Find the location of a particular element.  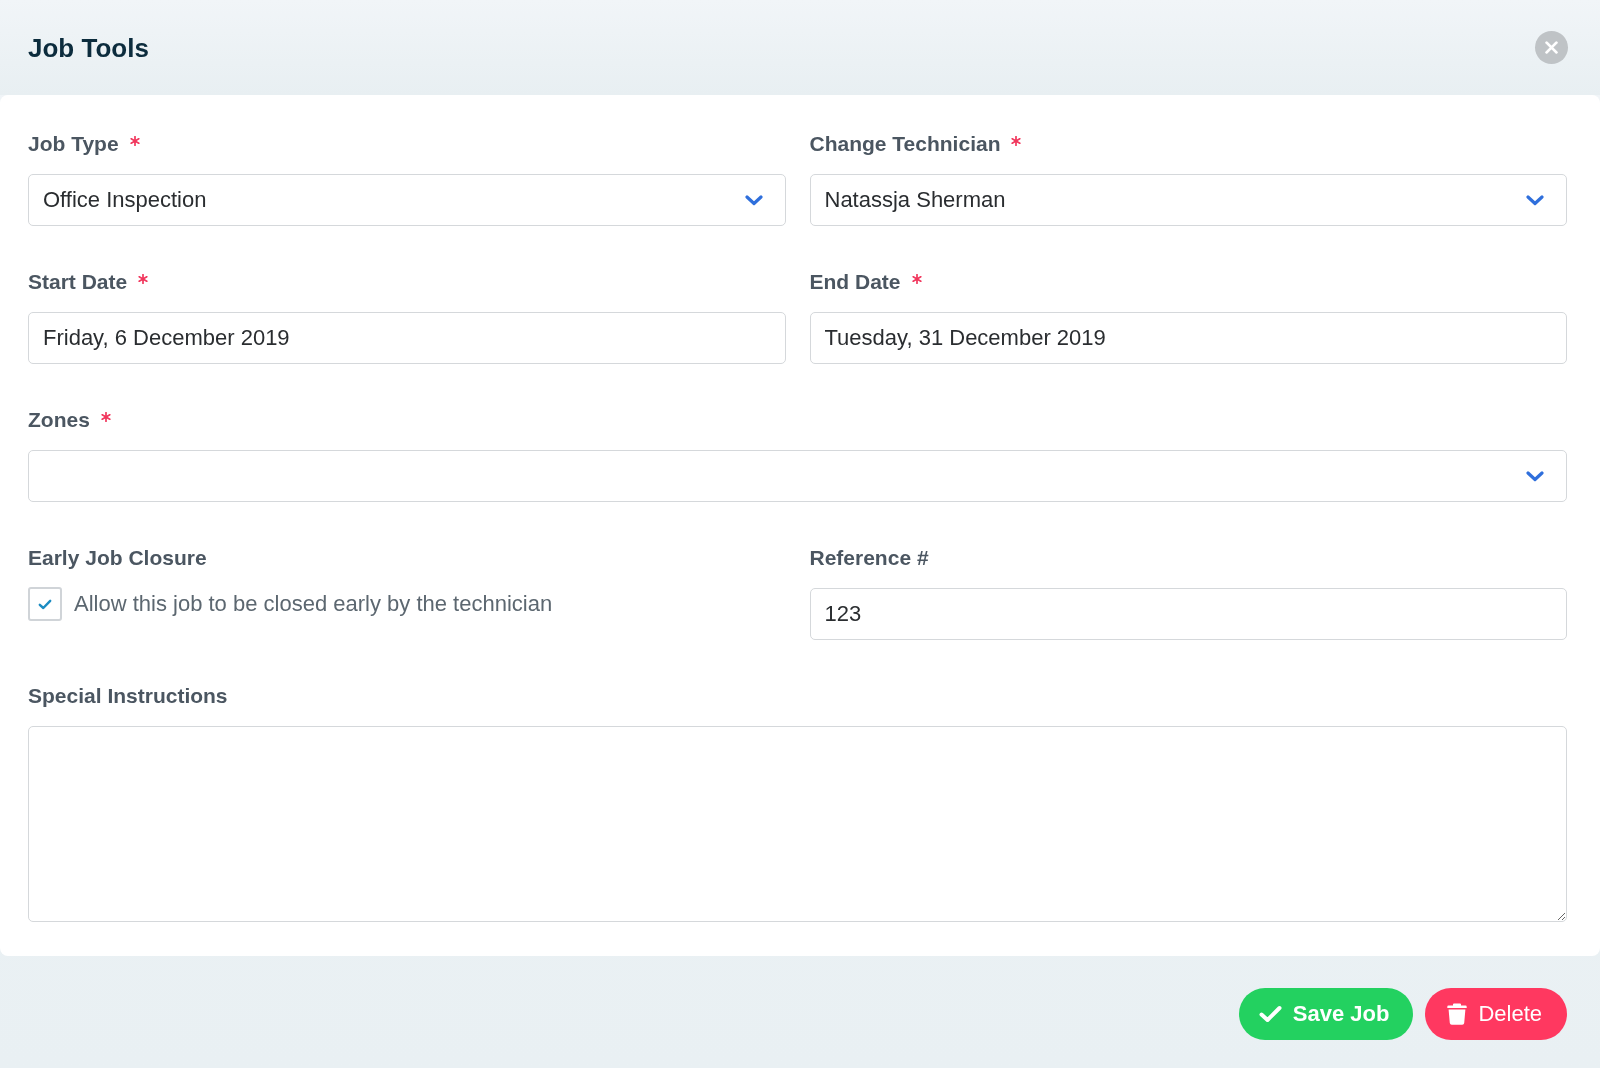

text-field: 123 is located at coordinates (1188, 614).